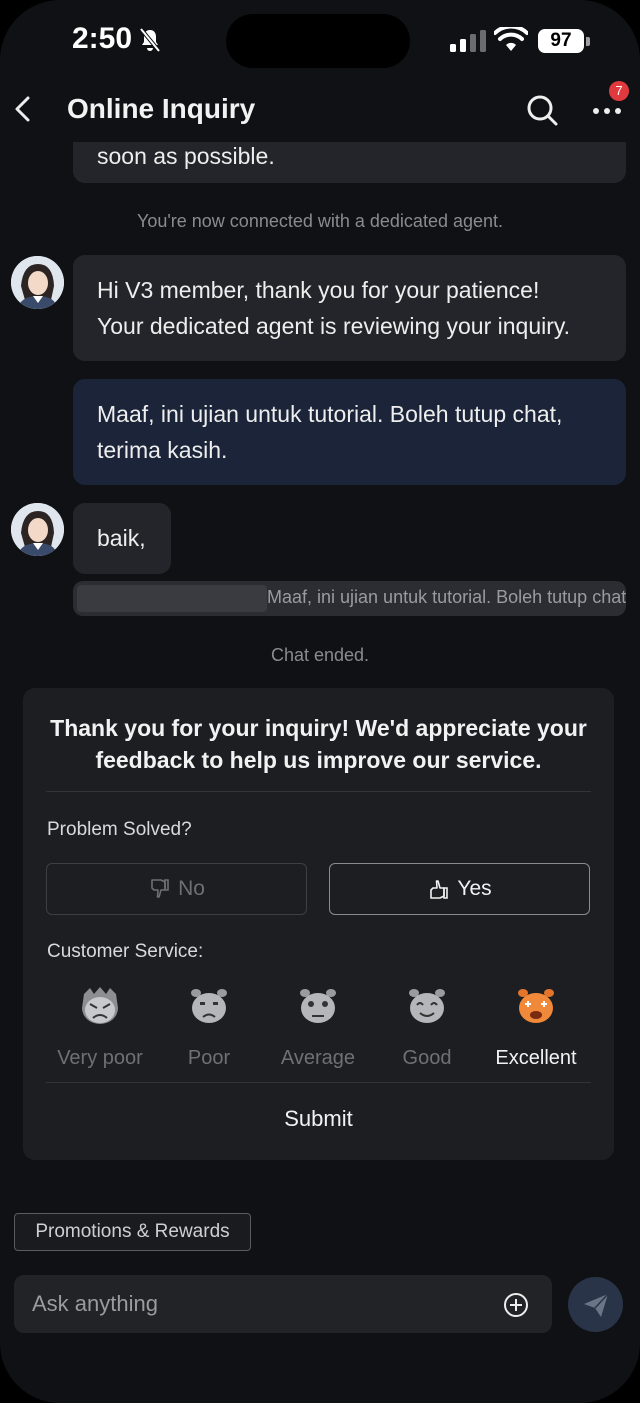  What do you see at coordinates (542, 110) in the screenshot?
I see `search-icon` at bounding box center [542, 110].